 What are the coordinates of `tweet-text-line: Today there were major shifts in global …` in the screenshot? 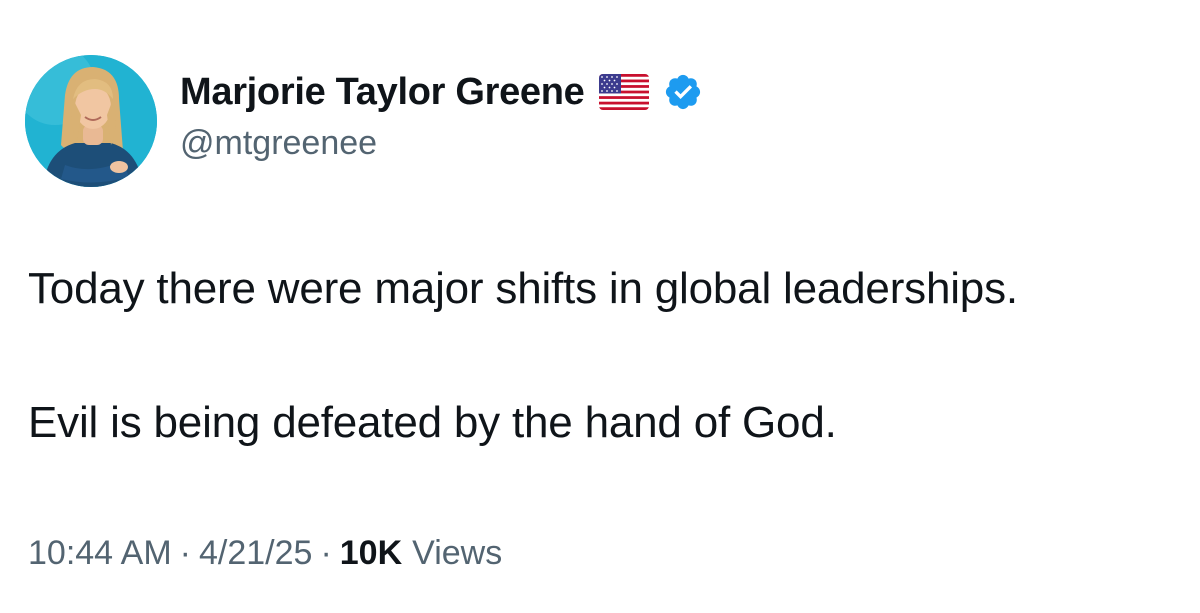 It's located at (523, 288).